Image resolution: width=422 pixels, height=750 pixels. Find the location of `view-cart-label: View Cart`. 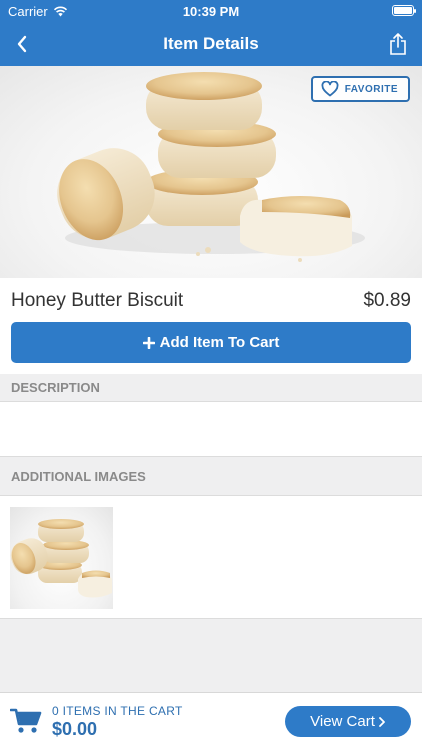

view-cart-label: View Cart is located at coordinates (342, 721).